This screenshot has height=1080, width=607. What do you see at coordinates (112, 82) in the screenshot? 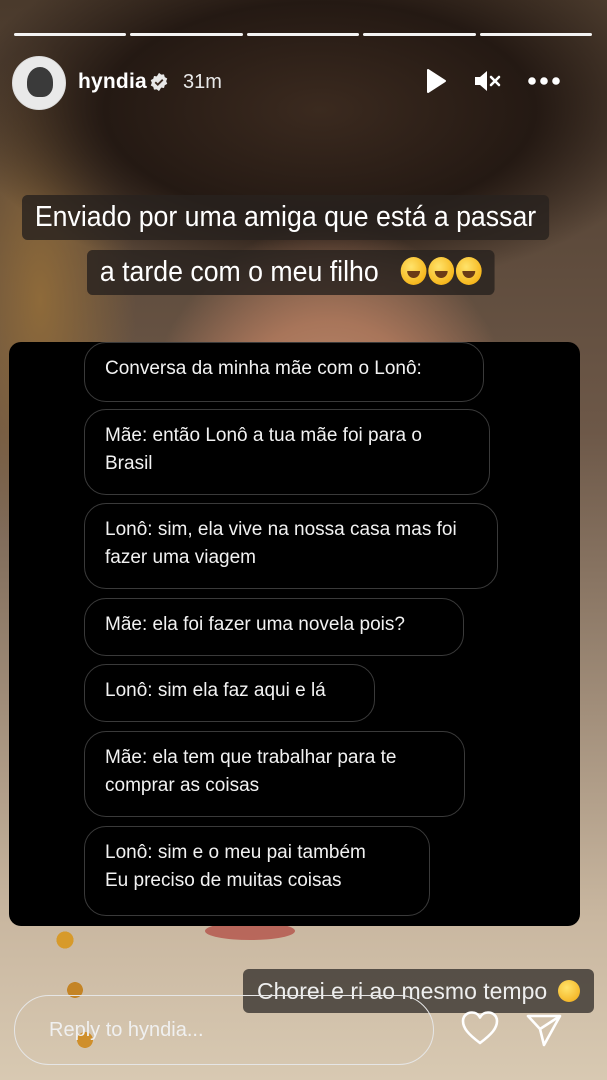
I see `username: hyndia` at bounding box center [112, 82].